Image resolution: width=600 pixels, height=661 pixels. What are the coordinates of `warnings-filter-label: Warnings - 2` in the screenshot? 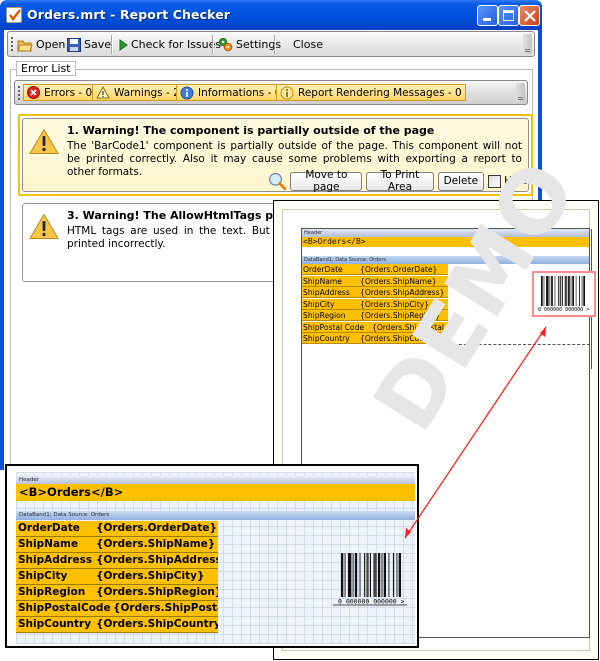 It's located at (147, 92).